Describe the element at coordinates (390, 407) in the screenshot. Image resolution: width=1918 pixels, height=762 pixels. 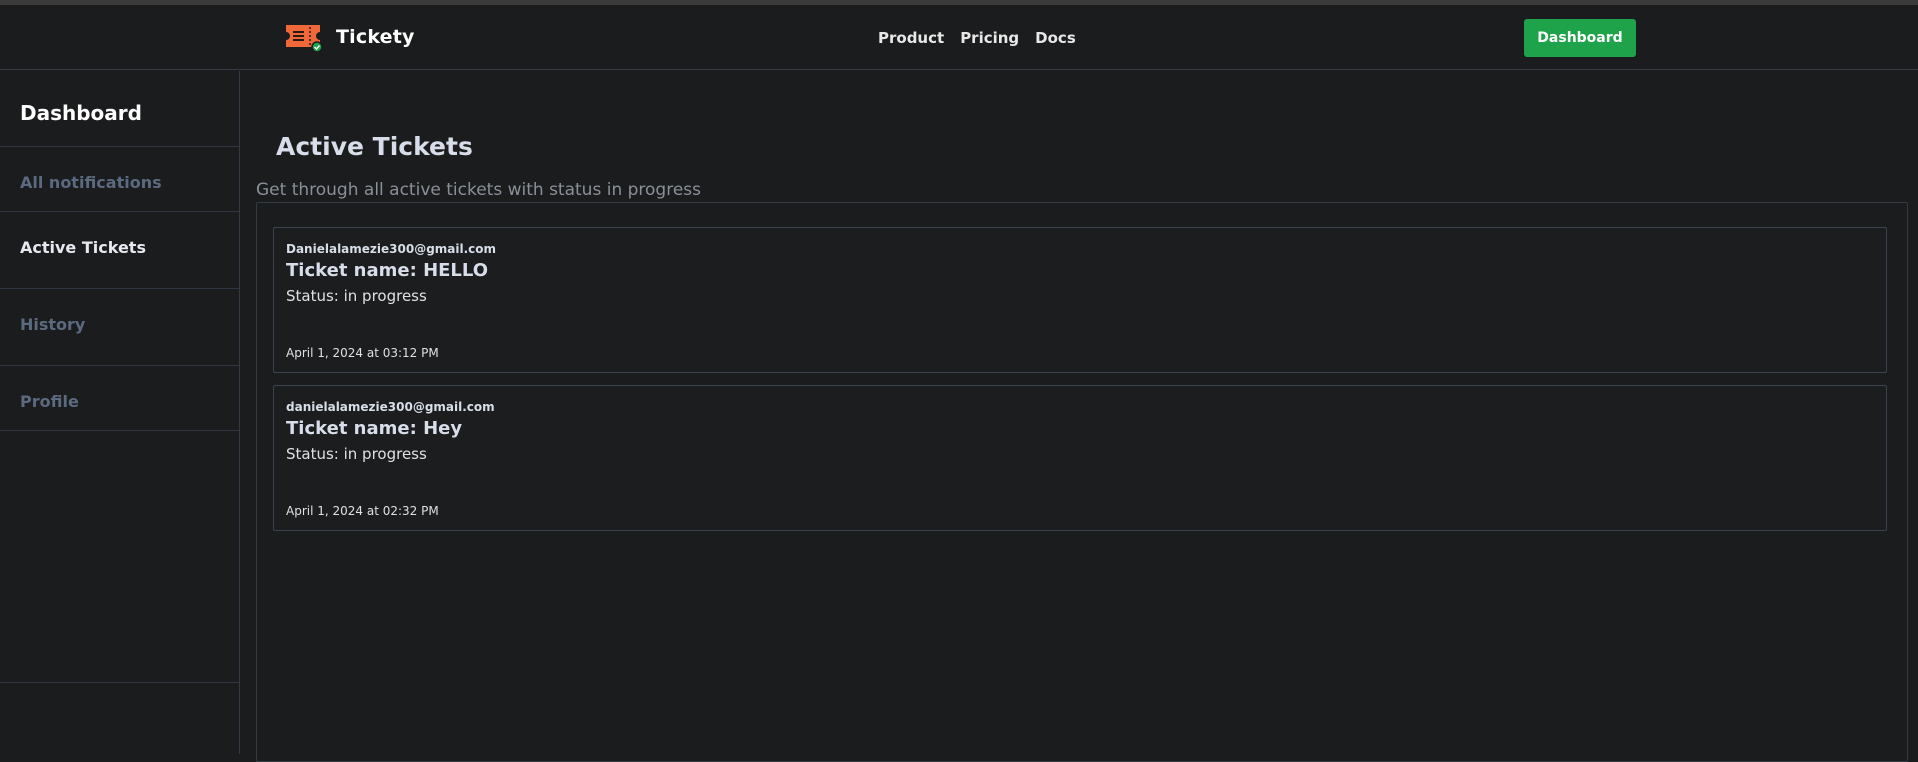
I see `ticket-email: danielalamezie300@gmail.com` at that location.